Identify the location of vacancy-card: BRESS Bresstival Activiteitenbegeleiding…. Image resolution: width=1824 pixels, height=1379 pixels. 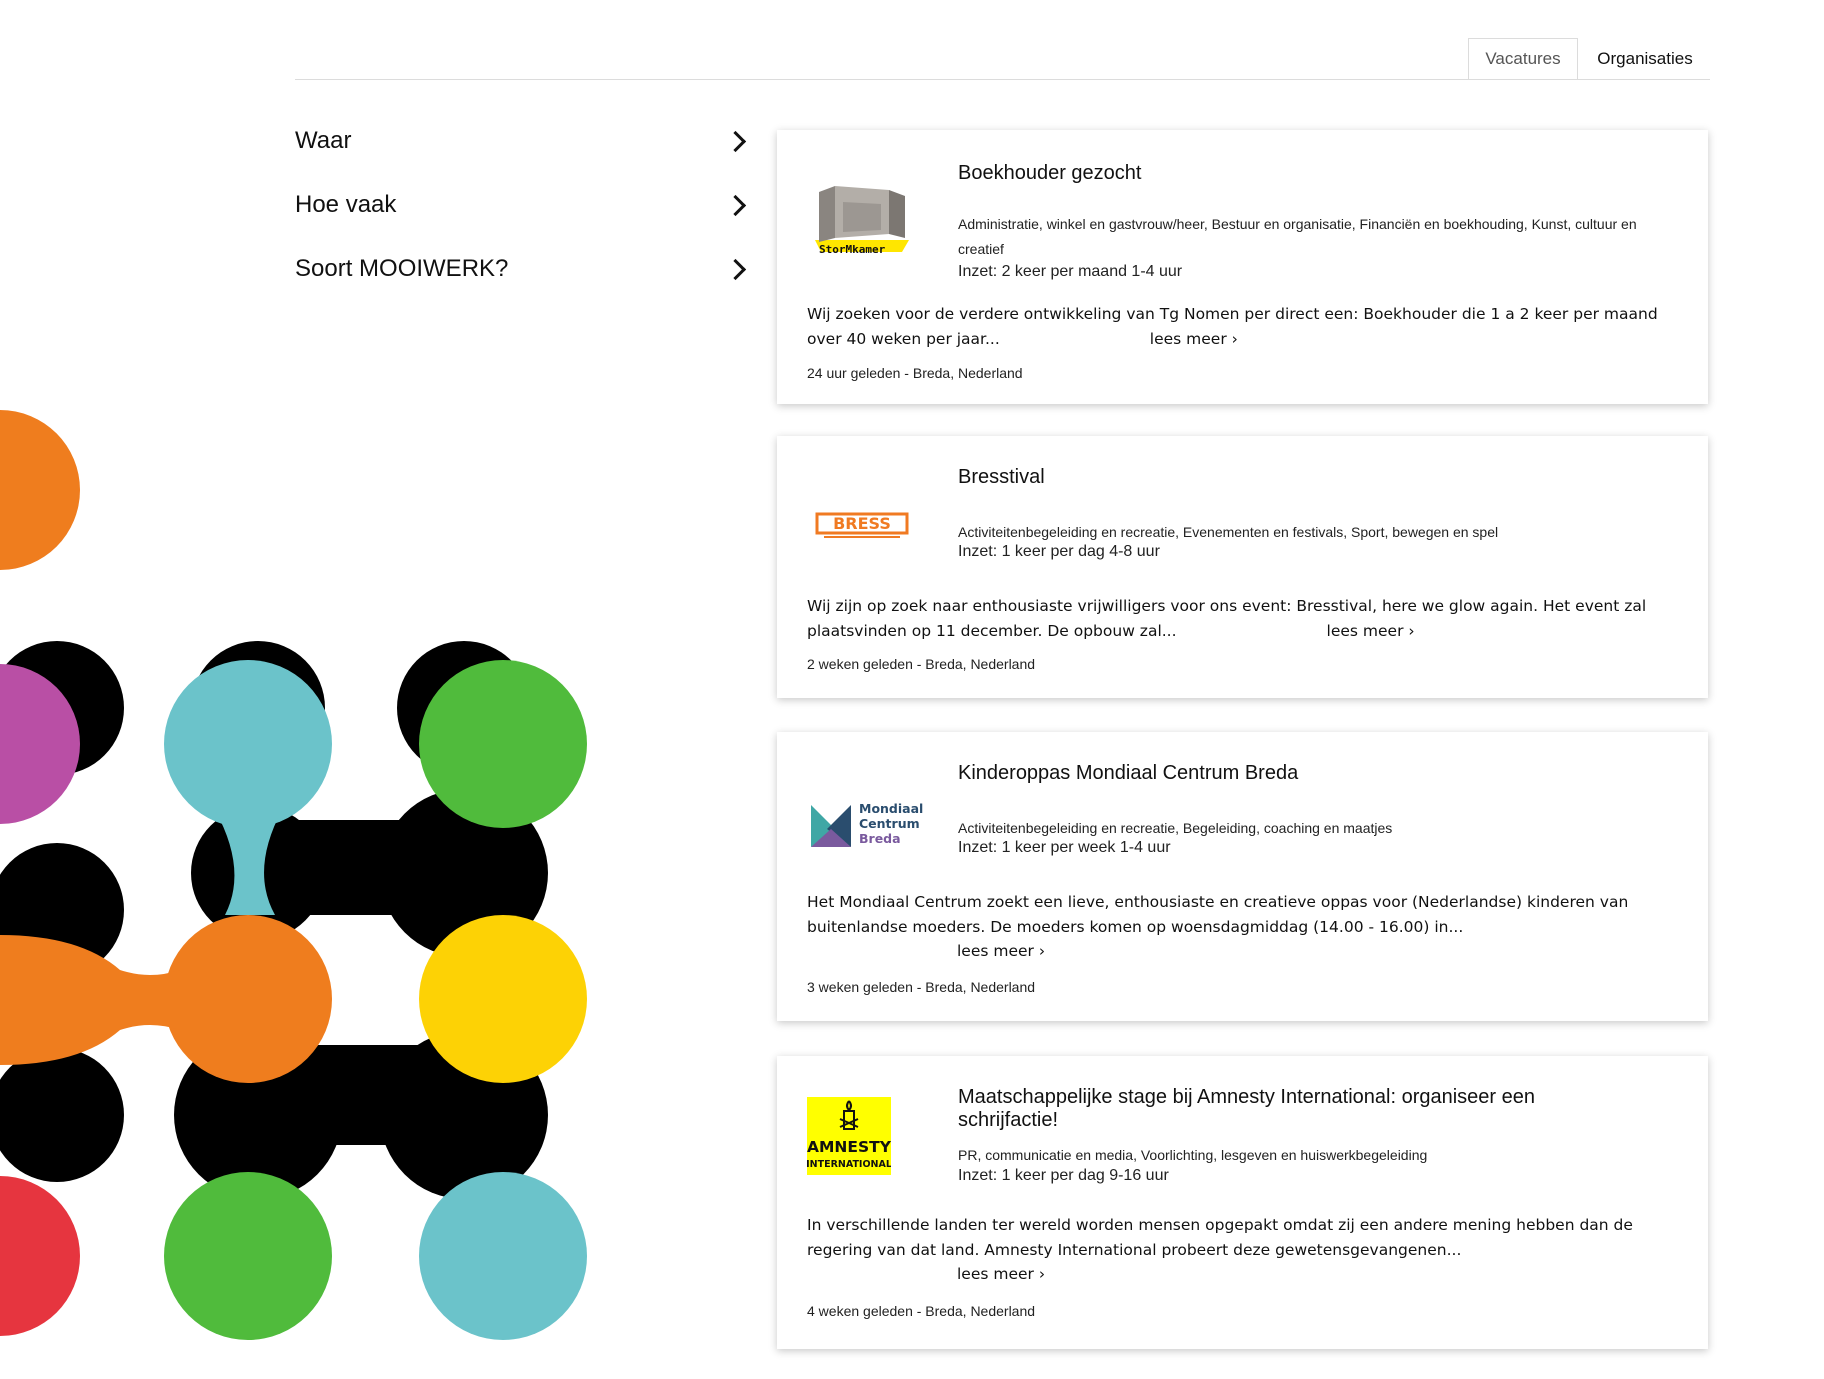
(1242, 567).